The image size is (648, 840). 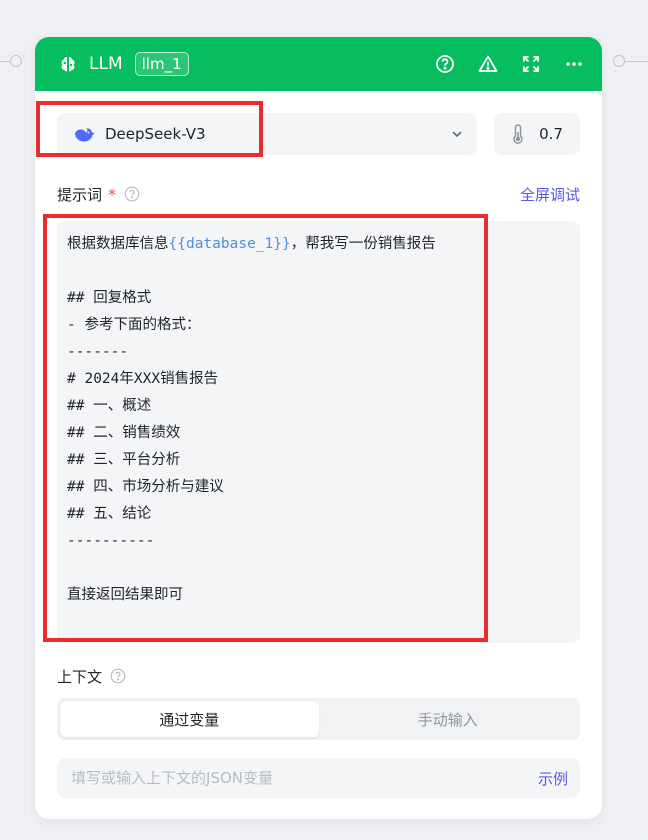 I want to click on chevron-down-icon, so click(x=457, y=134).